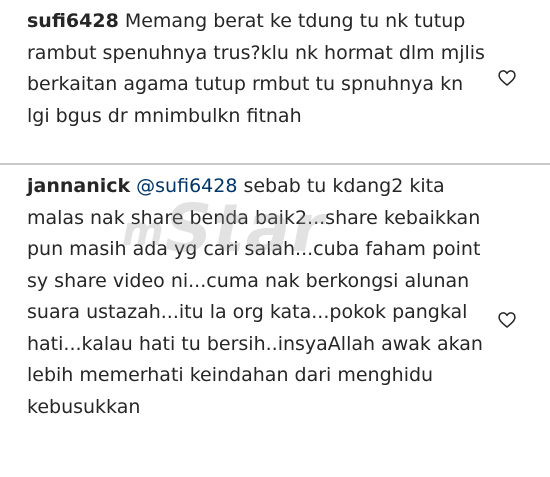  What do you see at coordinates (73, 21) in the screenshot?
I see `comment-username: sufi6428` at bounding box center [73, 21].